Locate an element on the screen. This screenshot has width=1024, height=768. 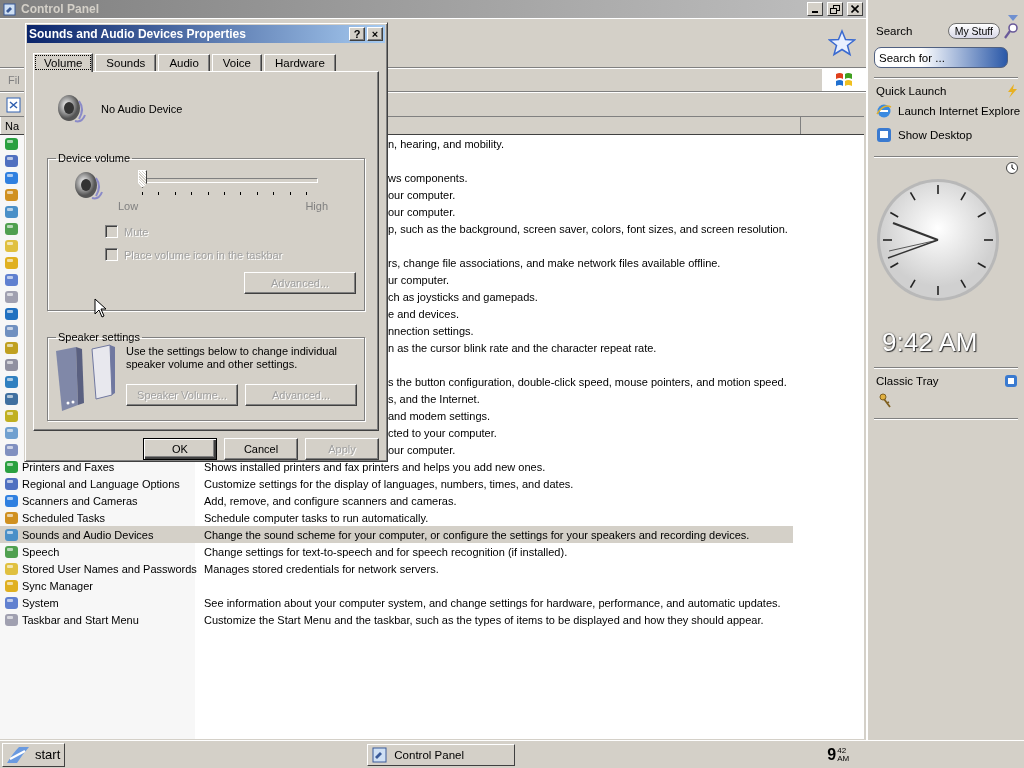
description-text: Use the settings below to change individual speaker volume and other settings. is located at coordinates (232, 358).